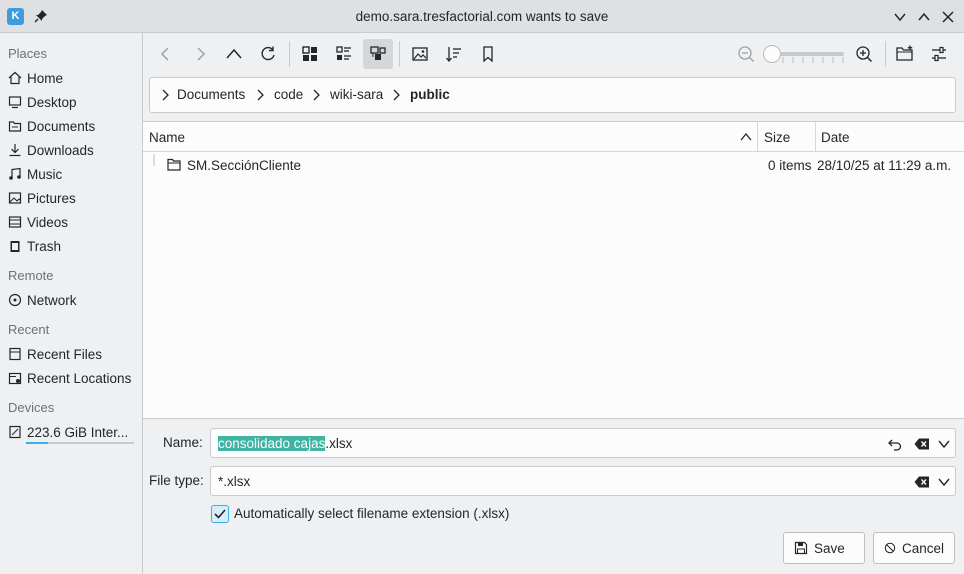  What do you see at coordinates (15, 126) in the screenshot?
I see `documents-icon` at bounding box center [15, 126].